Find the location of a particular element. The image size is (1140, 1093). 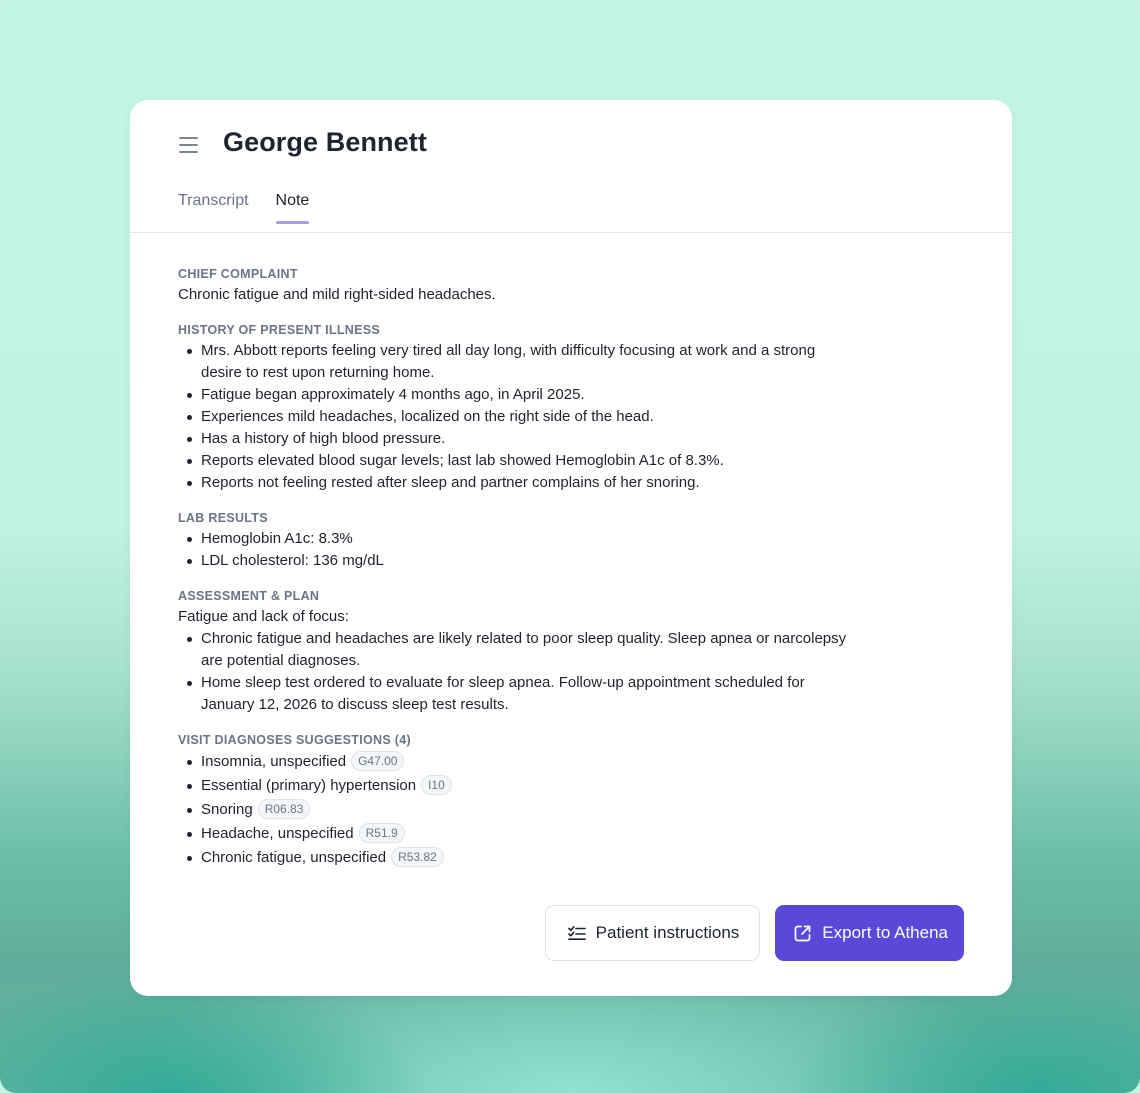

diagnosis-label: Insomnia, unspecified is located at coordinates (274, 761).